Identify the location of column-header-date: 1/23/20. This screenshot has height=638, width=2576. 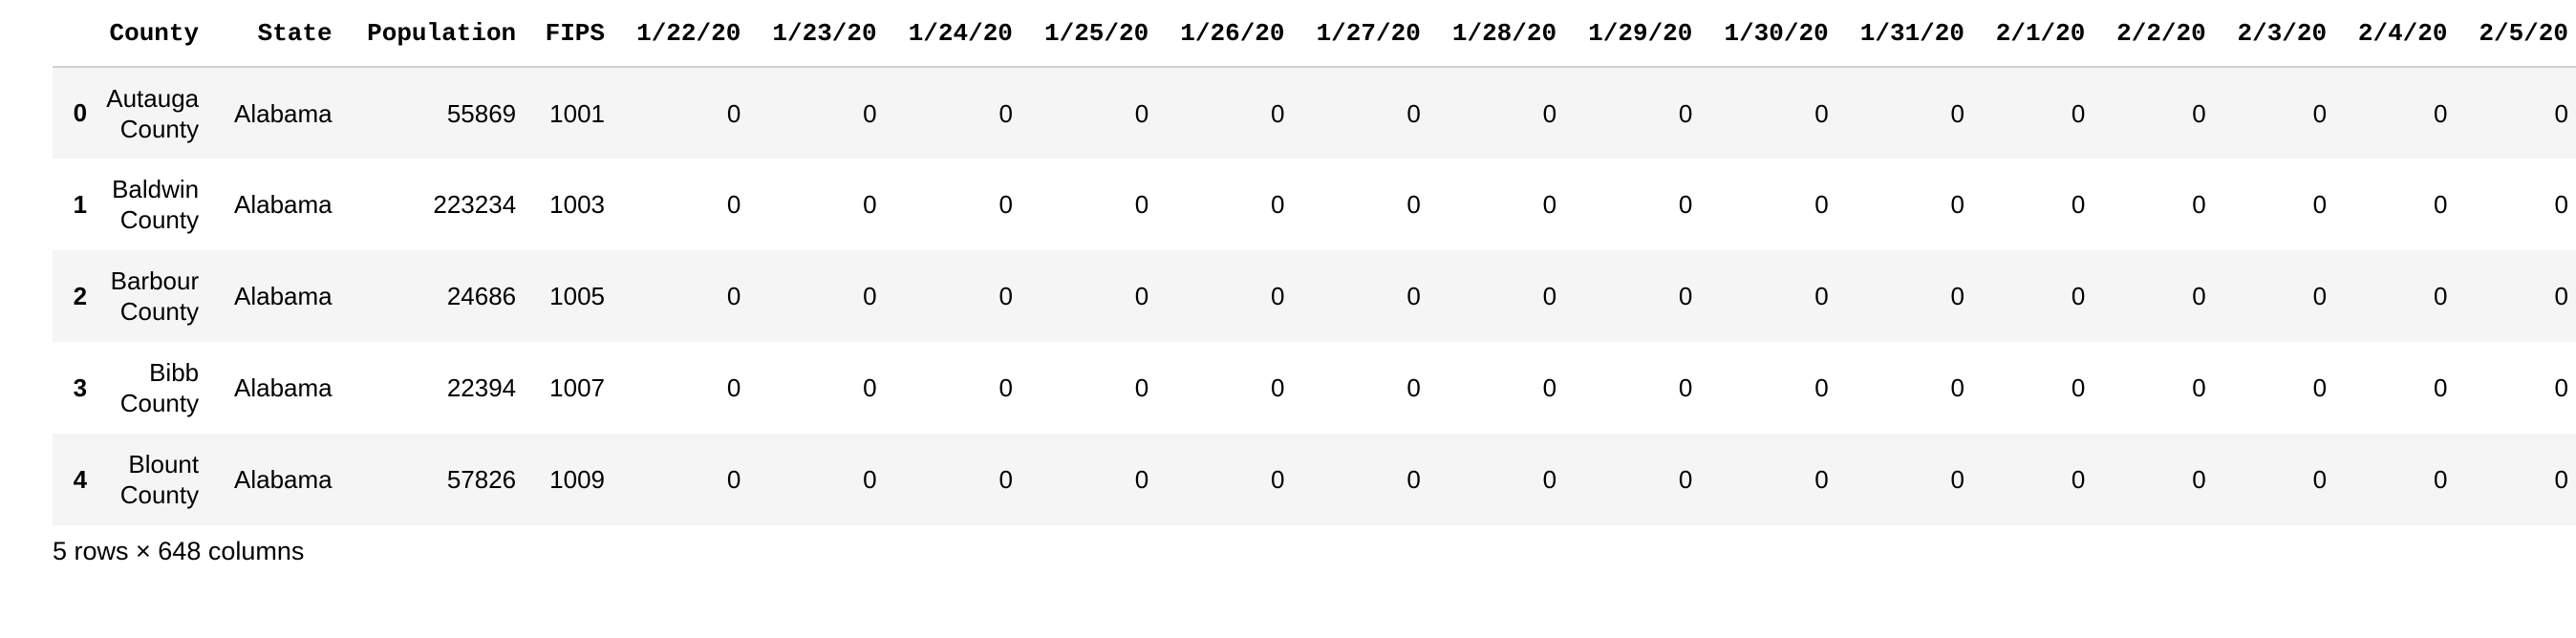
(816, 34).